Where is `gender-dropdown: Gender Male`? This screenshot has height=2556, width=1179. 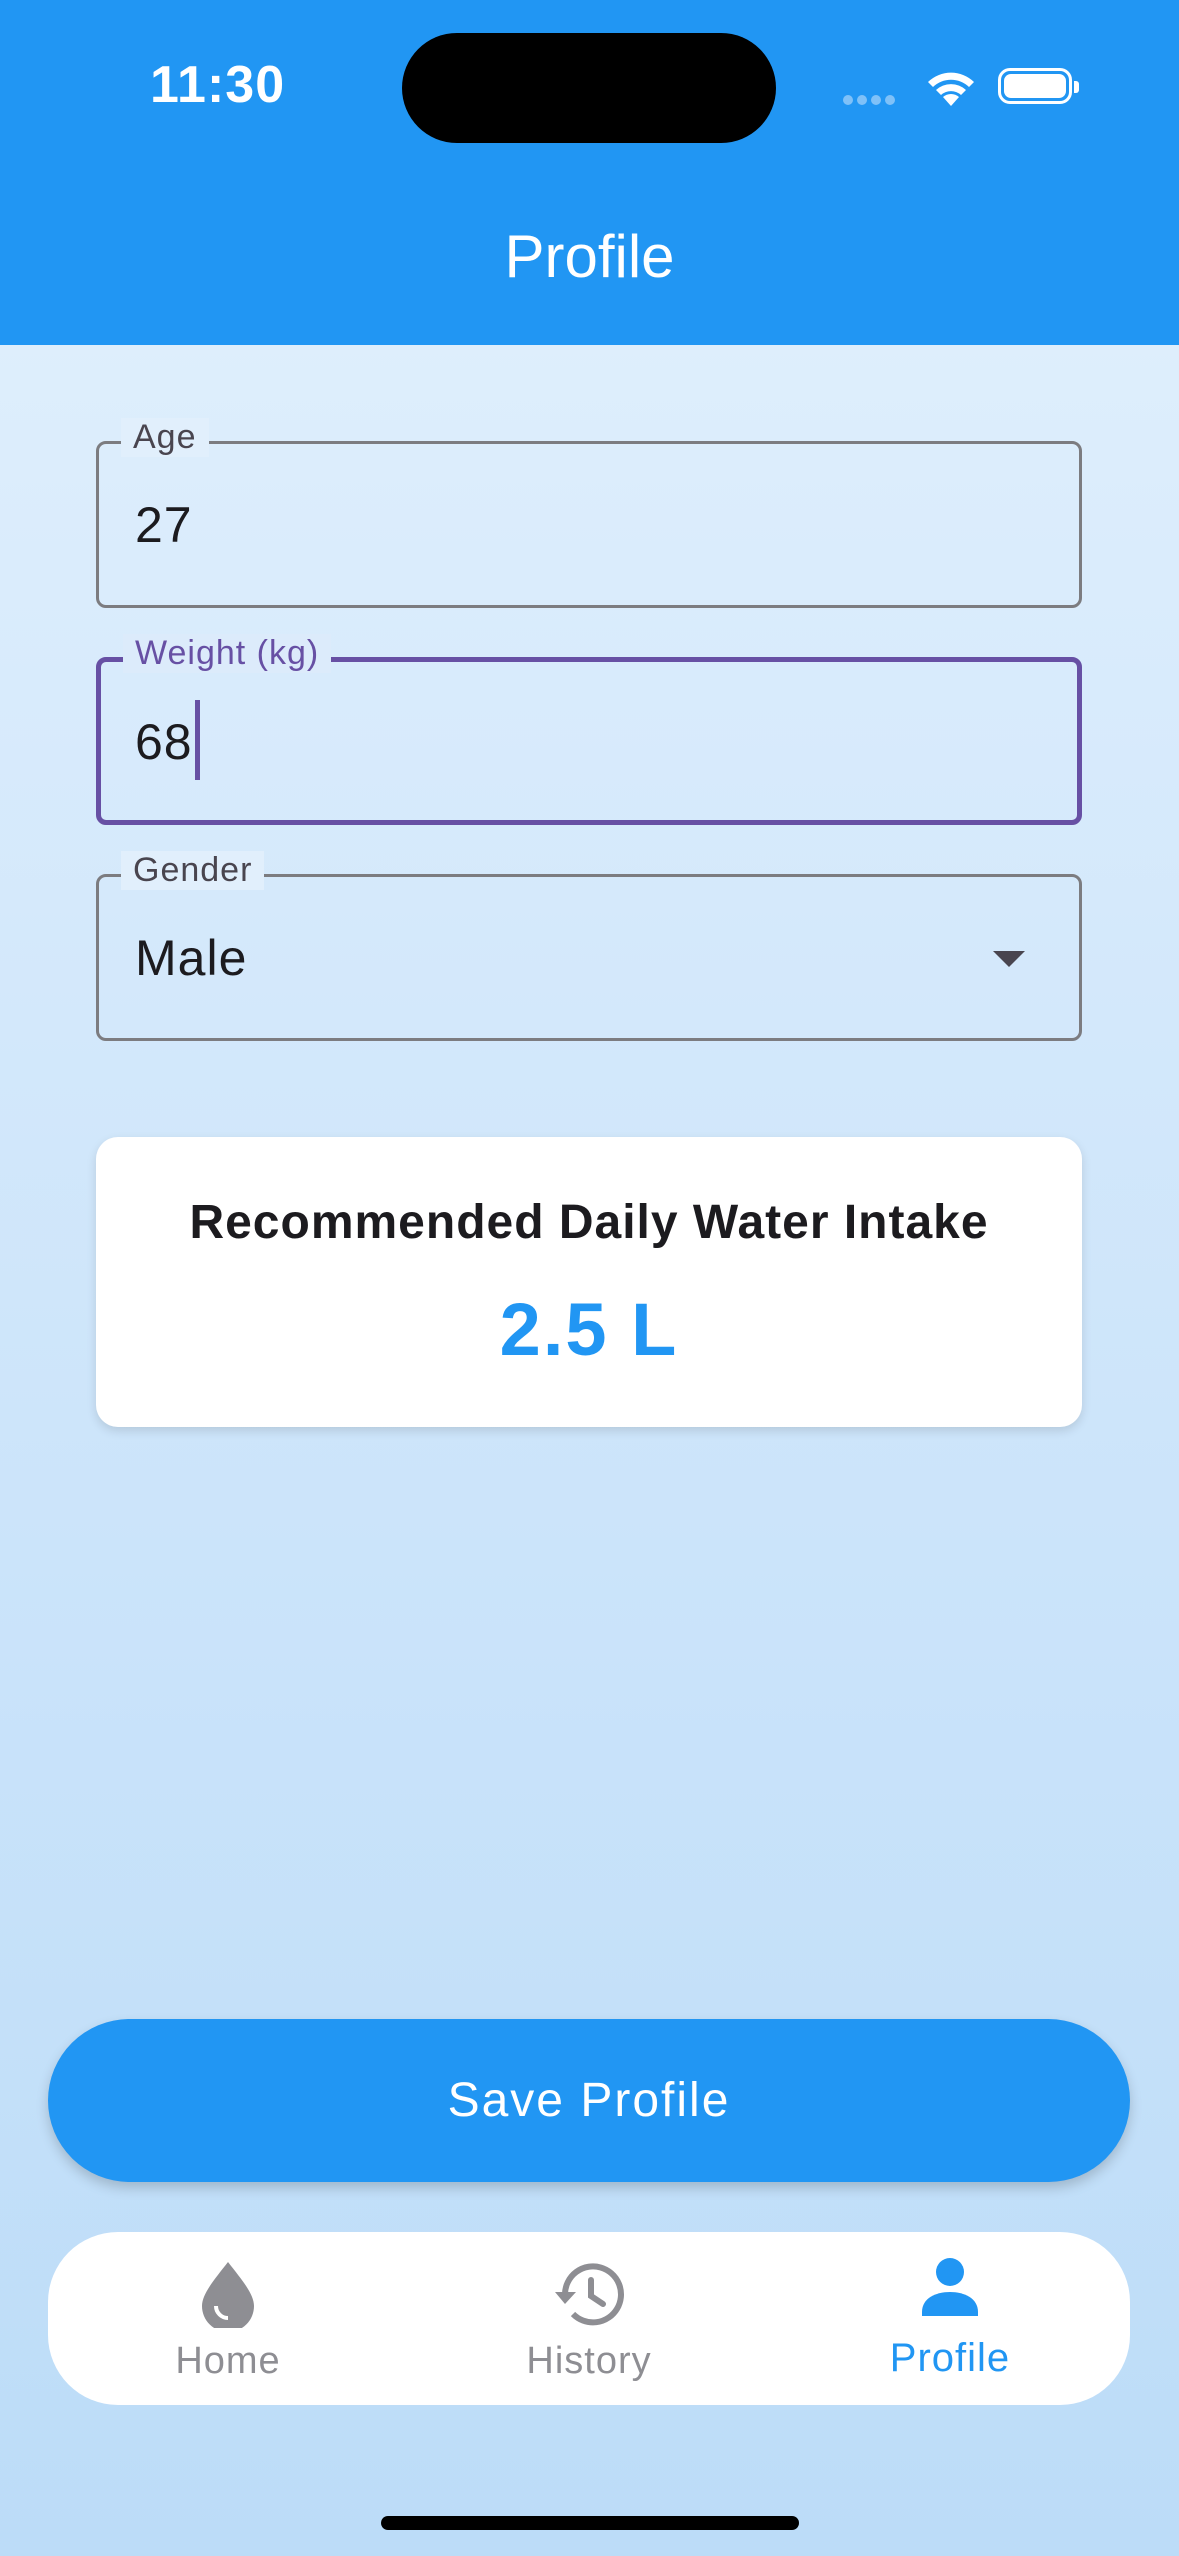
gender-dropdown: Gender Male is located at coordinates (589, 946).